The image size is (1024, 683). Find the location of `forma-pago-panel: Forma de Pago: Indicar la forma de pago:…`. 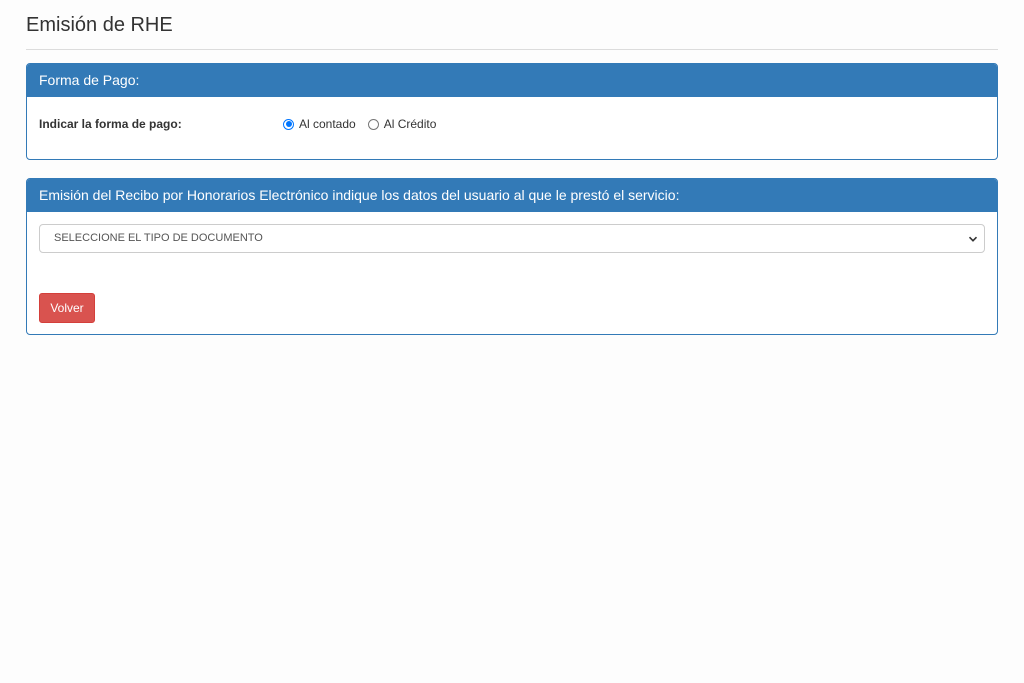

forma-pago-panel: Forma de Pago: Indicar la forma de pago:… is located at coordinates (512, 111).